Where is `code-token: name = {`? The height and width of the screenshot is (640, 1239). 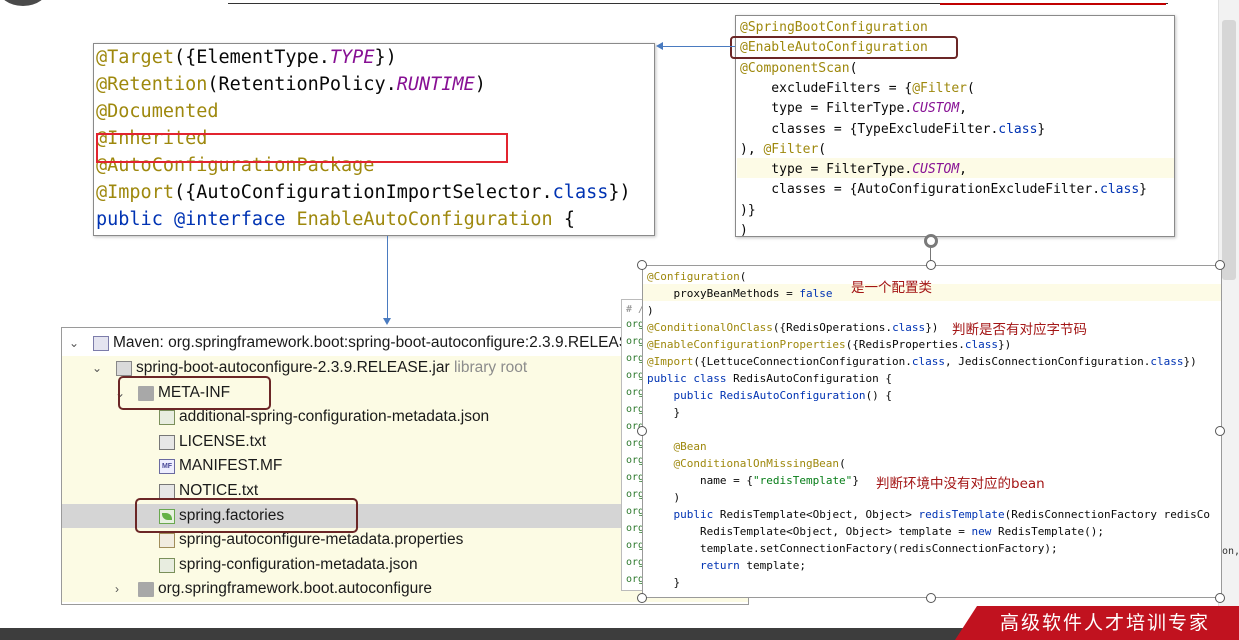 code-token: name = { is located at coordinates (700, 480).